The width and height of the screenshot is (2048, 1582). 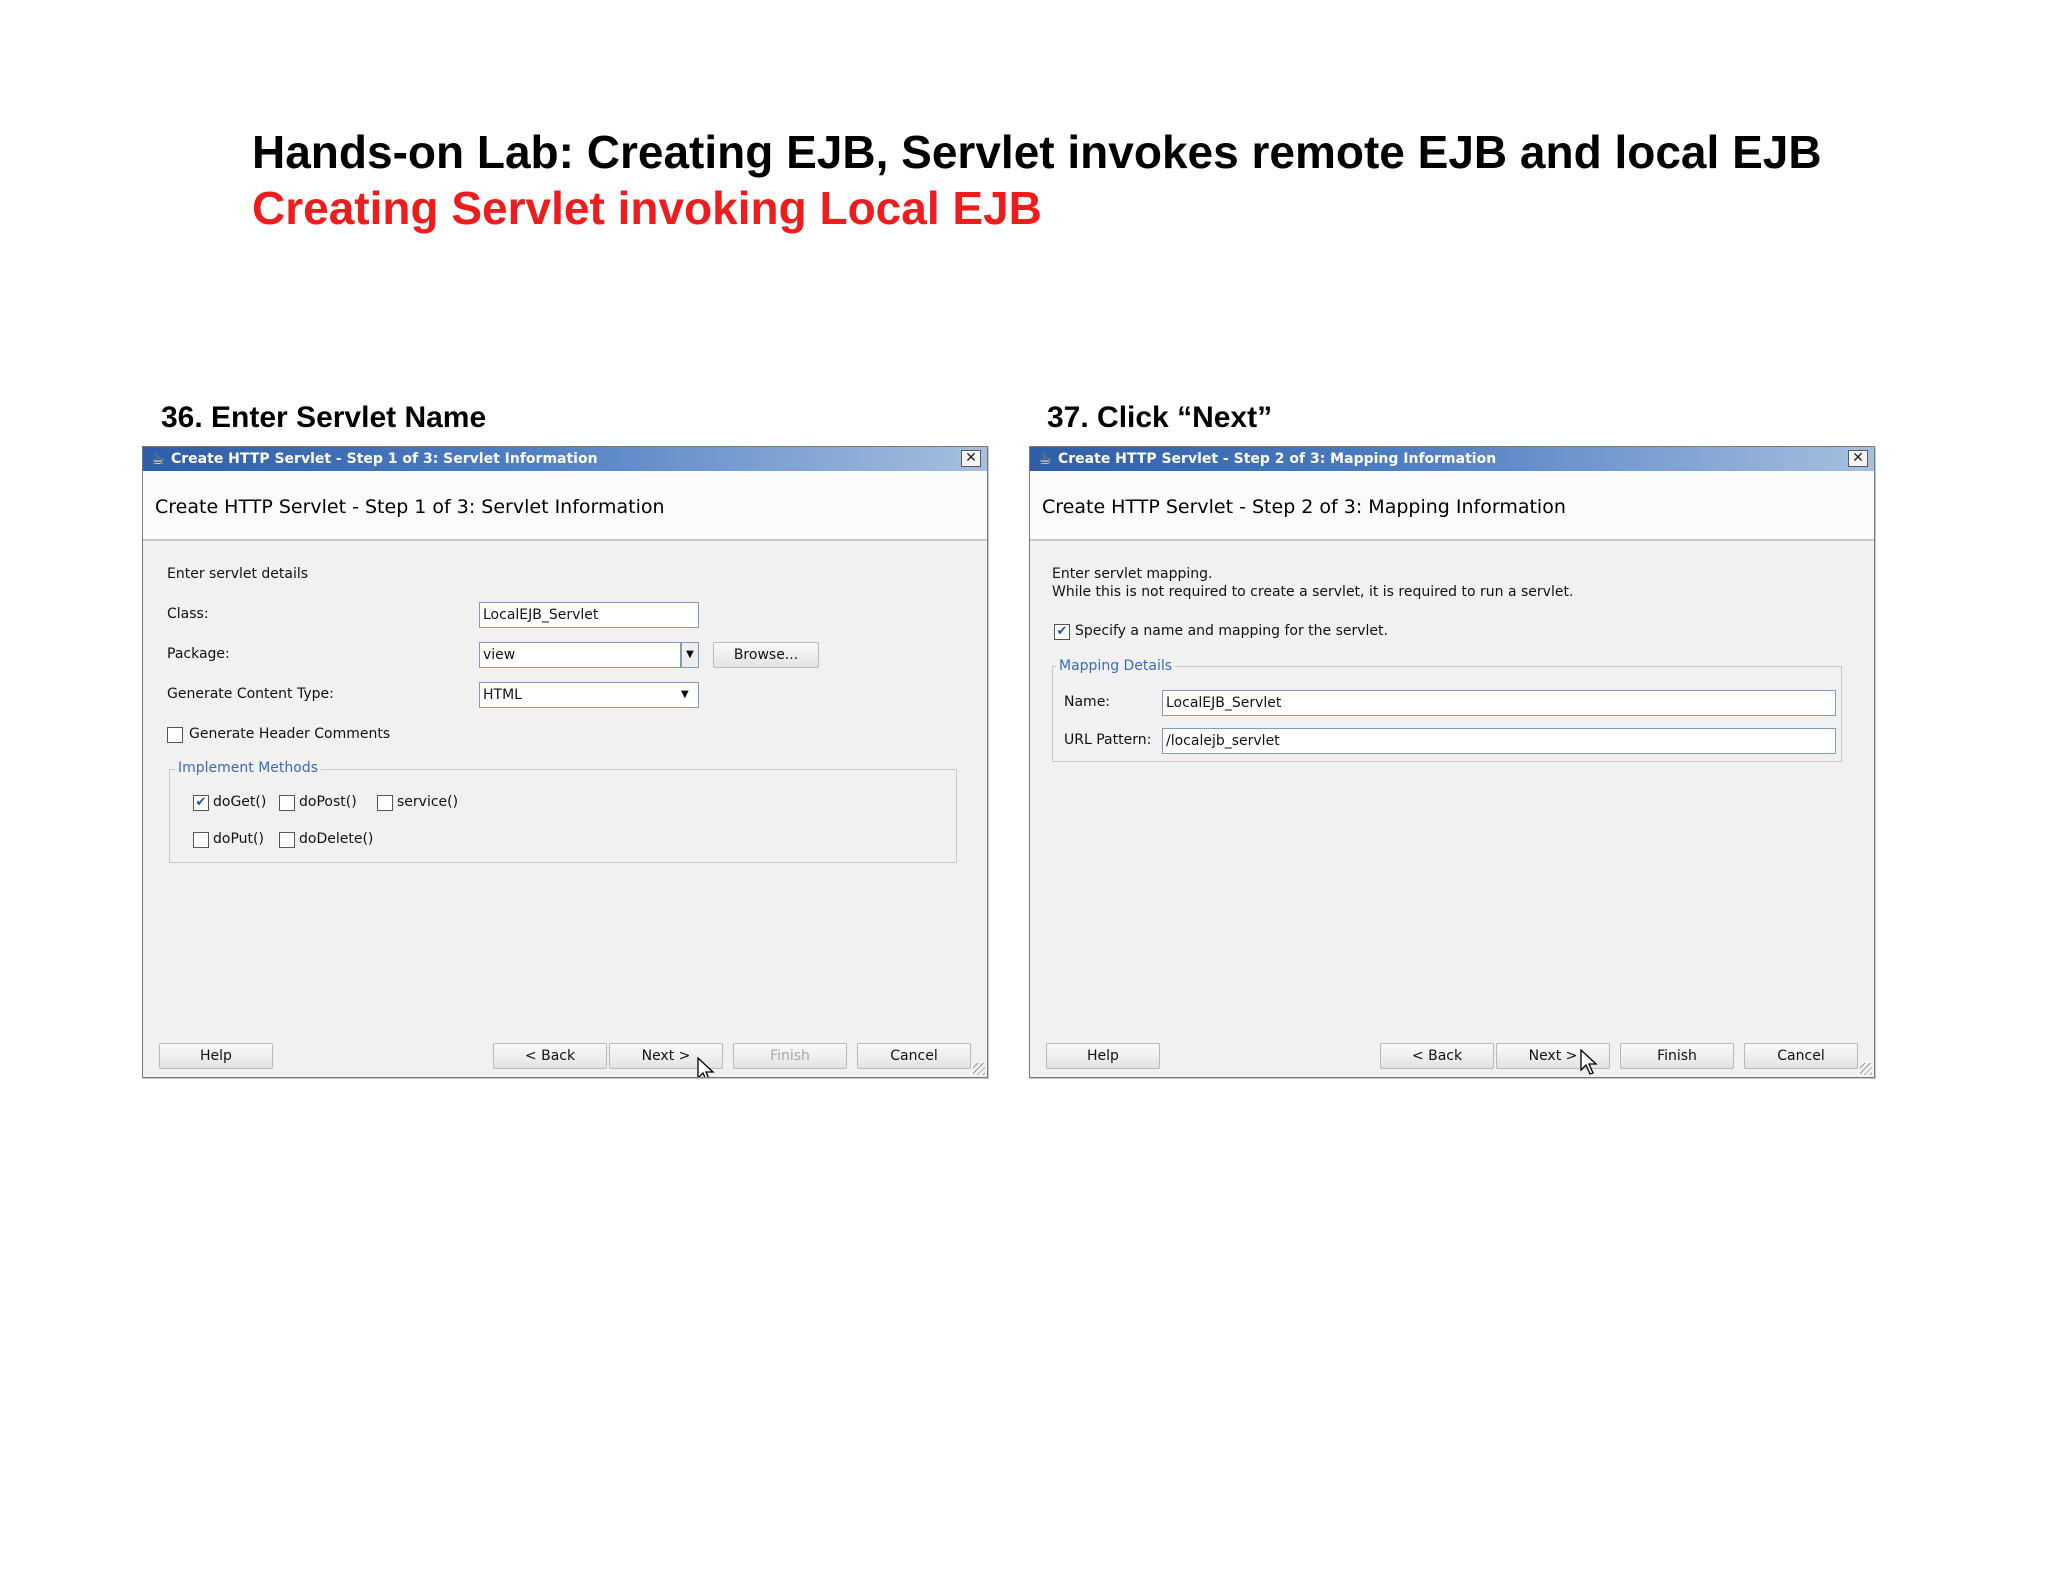 What do you see at coordinates (1132, 574) in the screenshot?
I see `step2-intro-line1: Enter servlet mapping.` at bounding box center [1132, 574].